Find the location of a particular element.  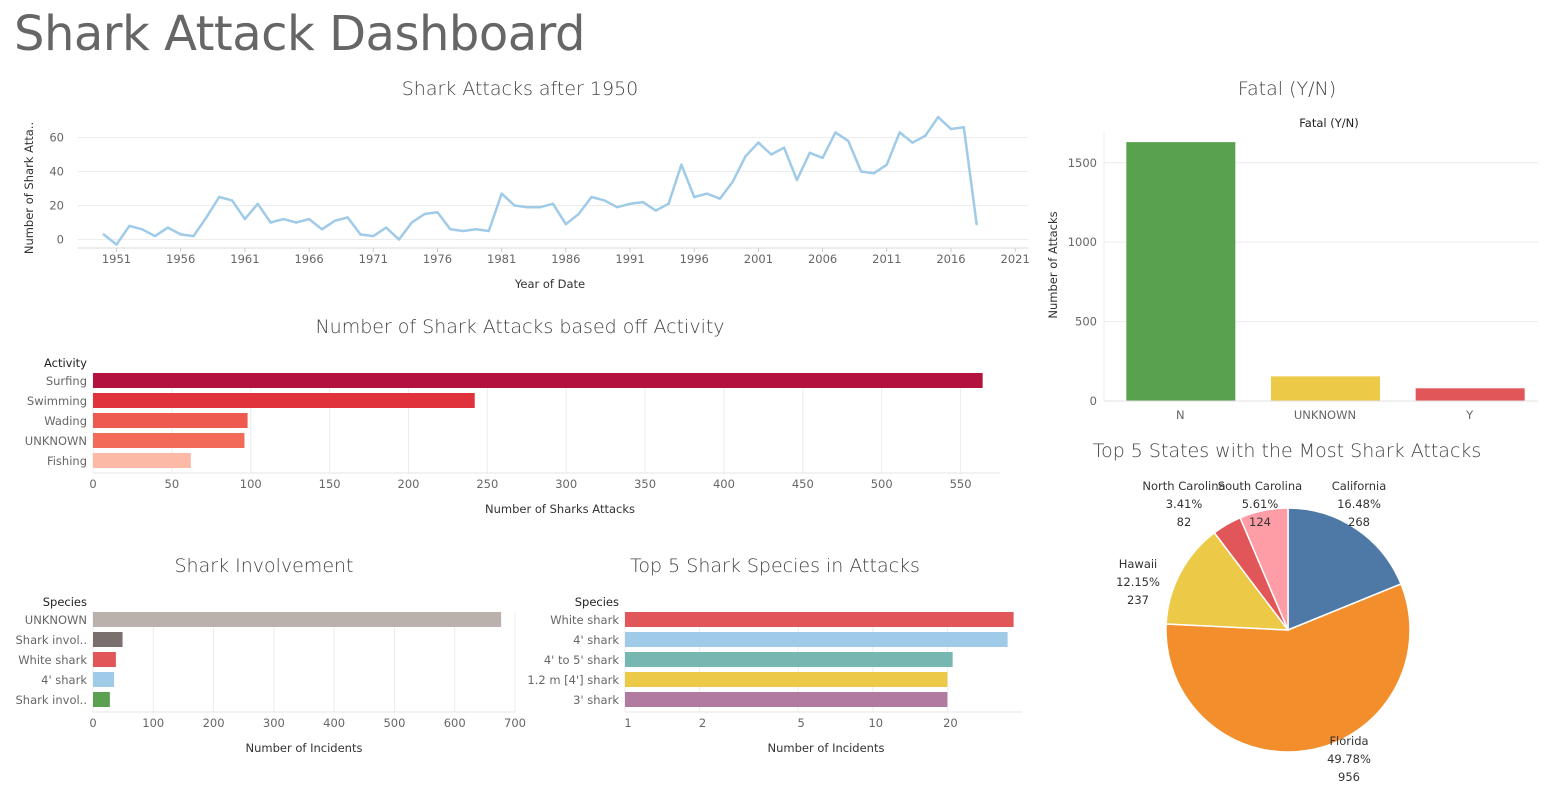

pie-count: 268 is located at coordinates (1359, 522).